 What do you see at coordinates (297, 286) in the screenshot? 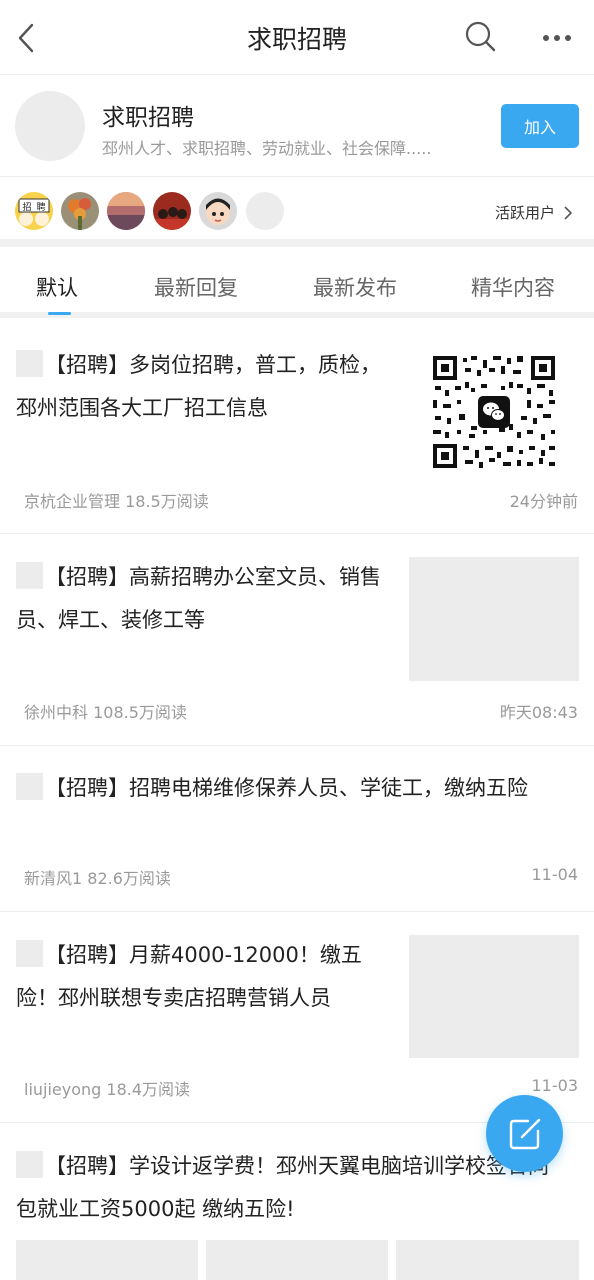
I see `tab-bar: 默认 最新回复 最新发布 精华内容` at bounding box center [297, 286].